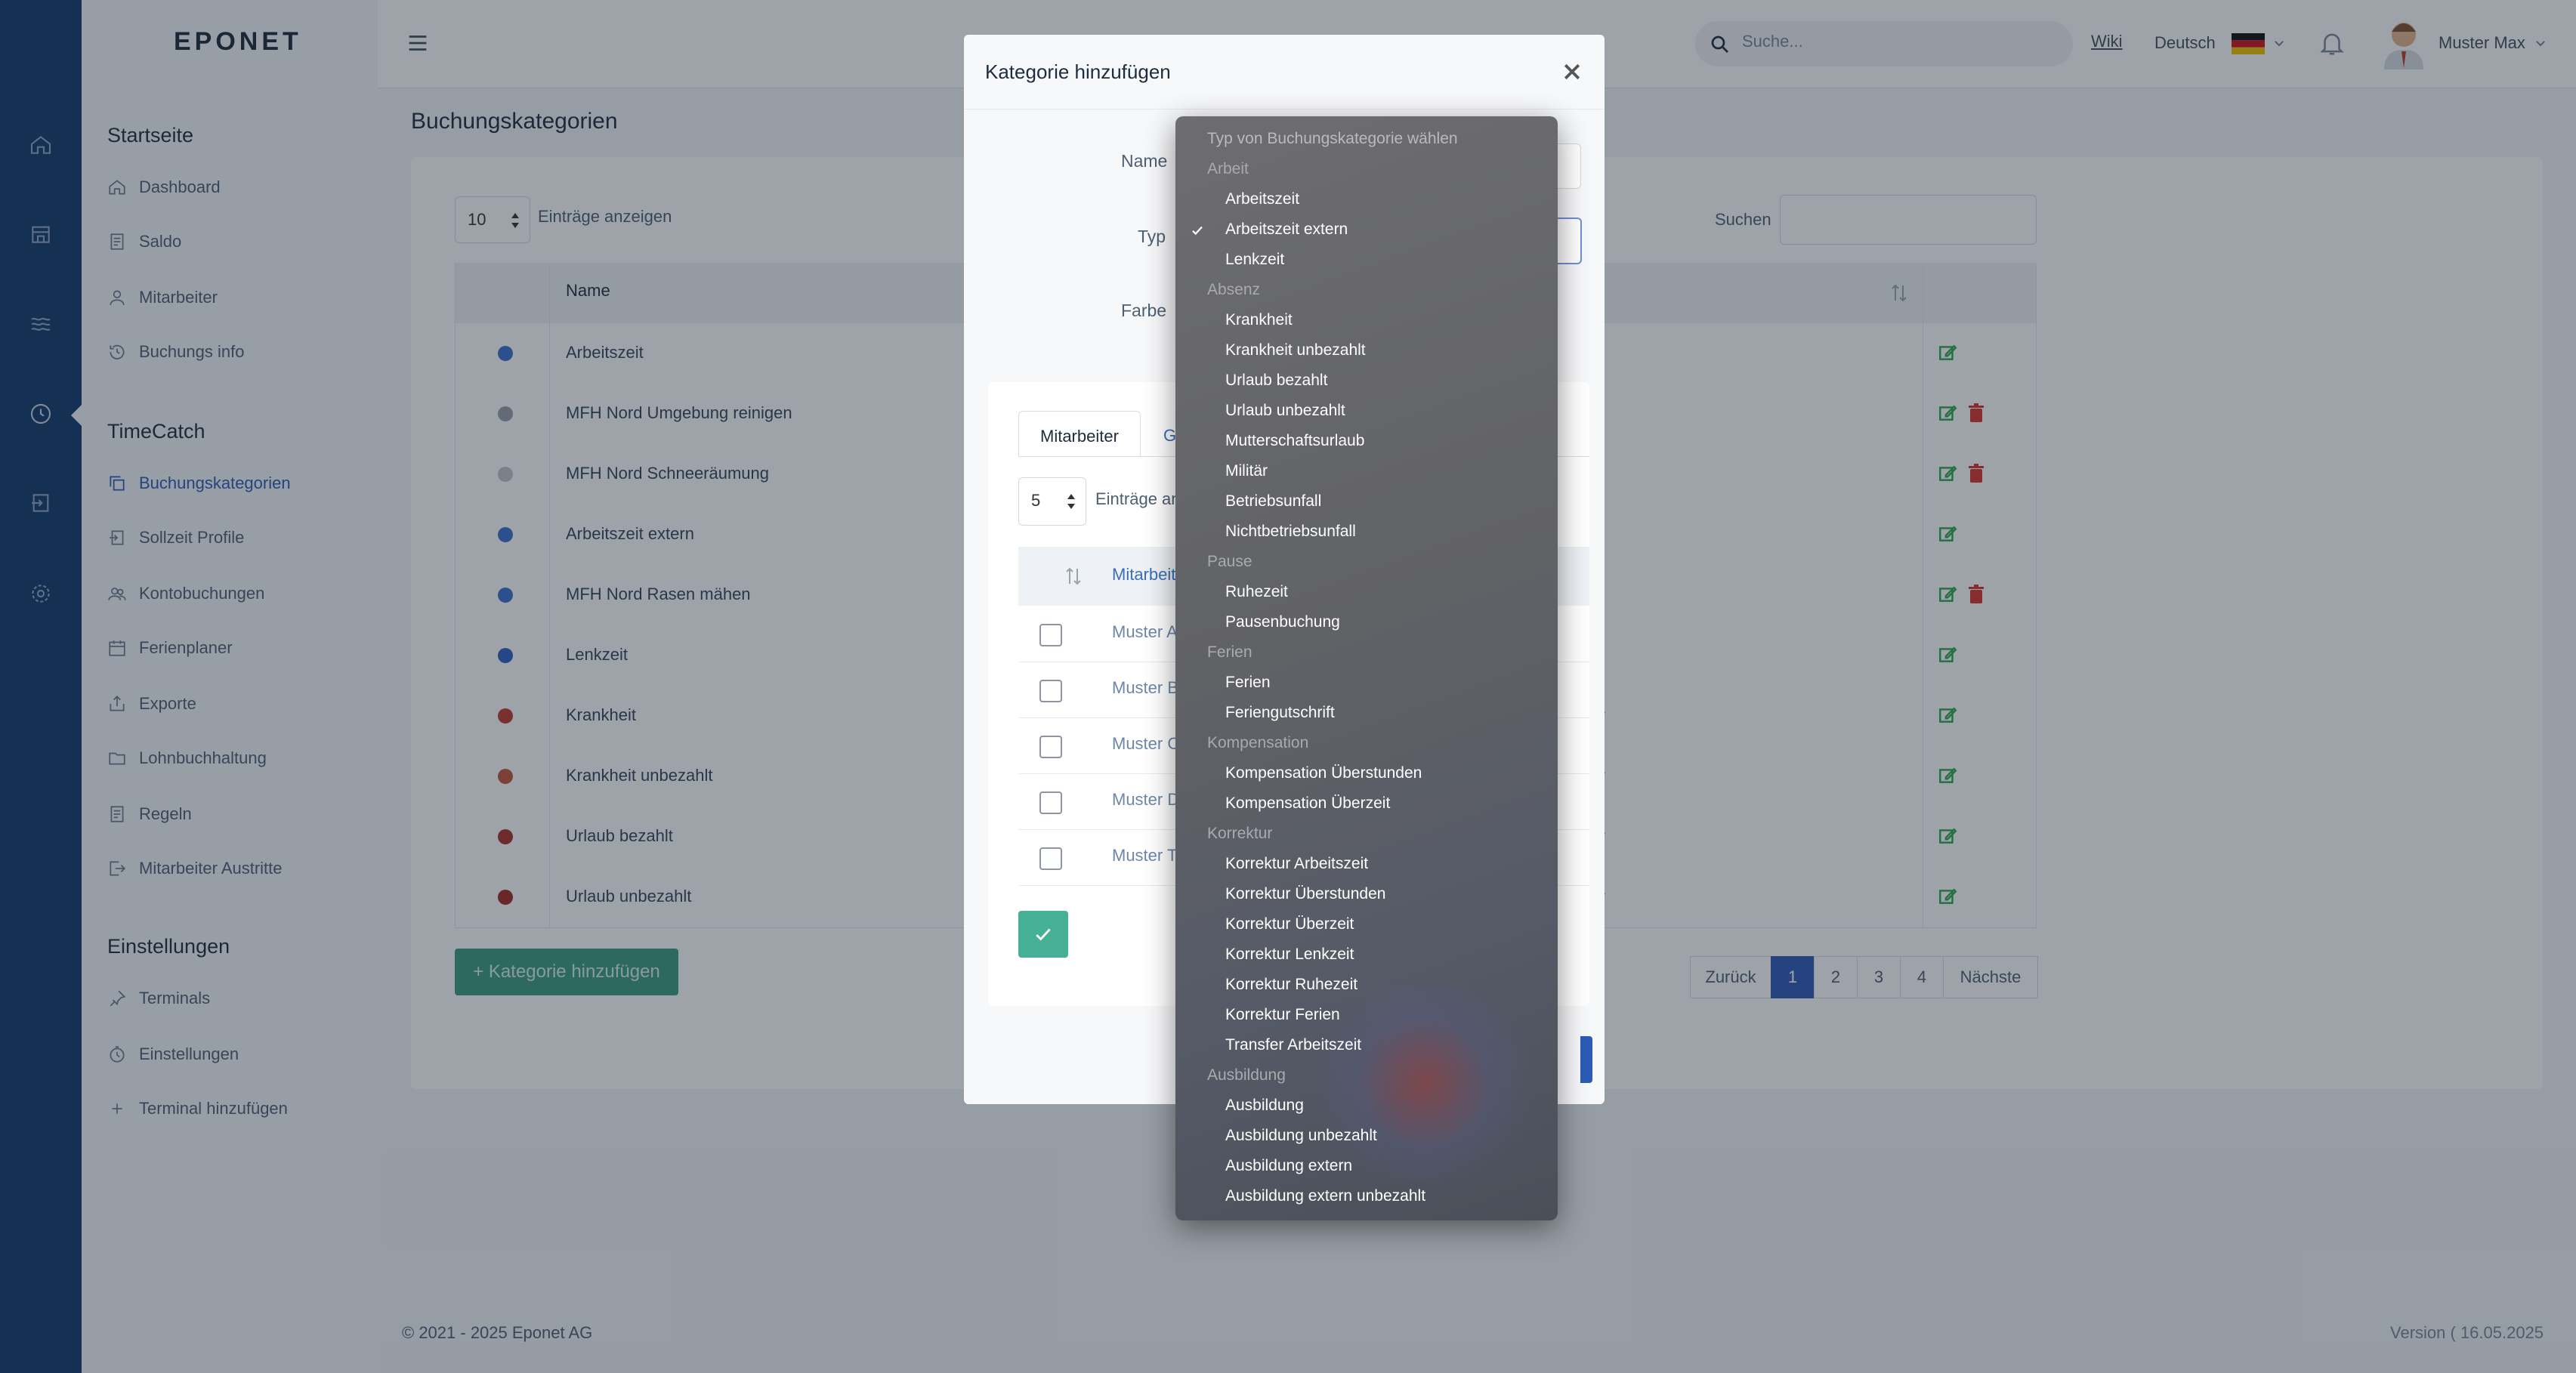 Image resolution: width=2576 pixels, height=1373 pixels. I want to click on dropdown-option: Krankheit, so click(1259, 320).